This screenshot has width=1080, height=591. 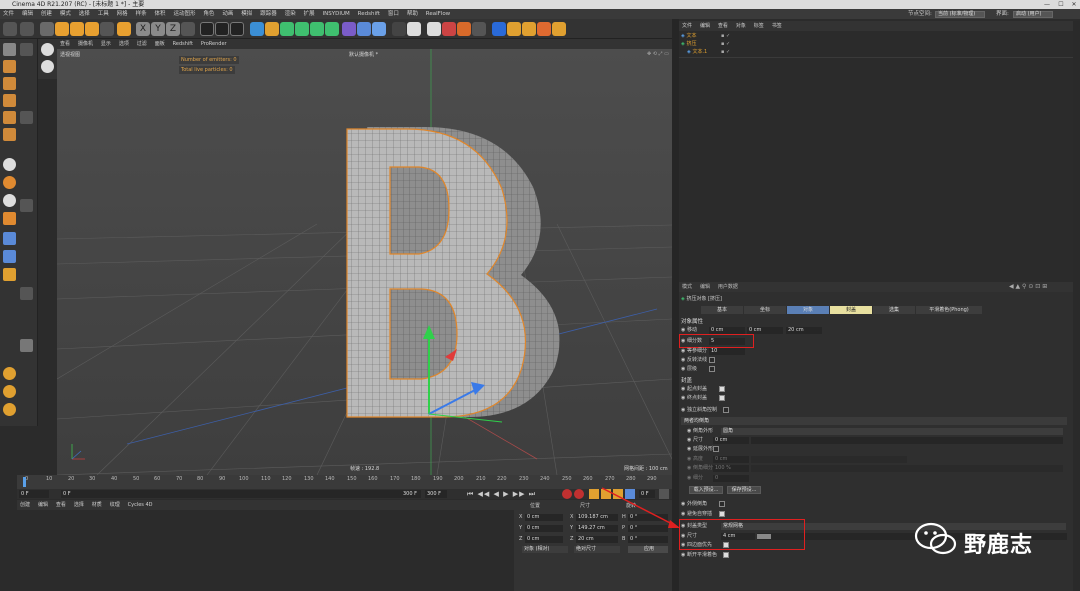 What do you see at coordinates (999, 545) in the screenshot?
I see `watermark-text: 野鹿志` at bounding box center [999, 545].